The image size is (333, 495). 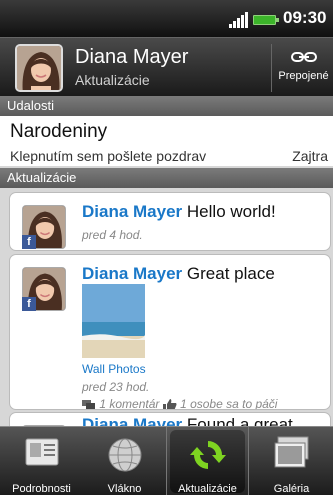 What do you see at coordinates (166, 178) in the screenshot?
I see `section-header-updates: Aktualizácie` at bounding box center [166, 178].